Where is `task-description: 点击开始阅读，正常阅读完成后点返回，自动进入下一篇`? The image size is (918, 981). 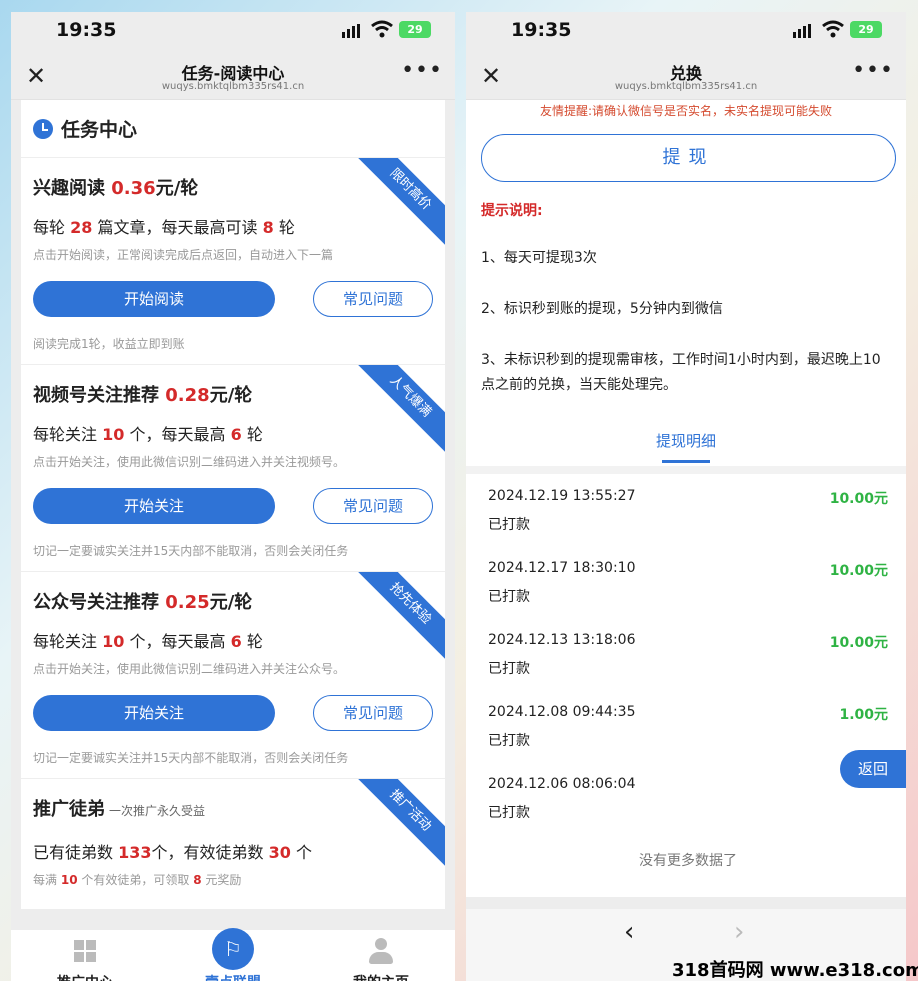 task-description: 点击开始阅读，正常阅读完成后点返回，自动进入下一篇 is located at coordinates (183, 255).